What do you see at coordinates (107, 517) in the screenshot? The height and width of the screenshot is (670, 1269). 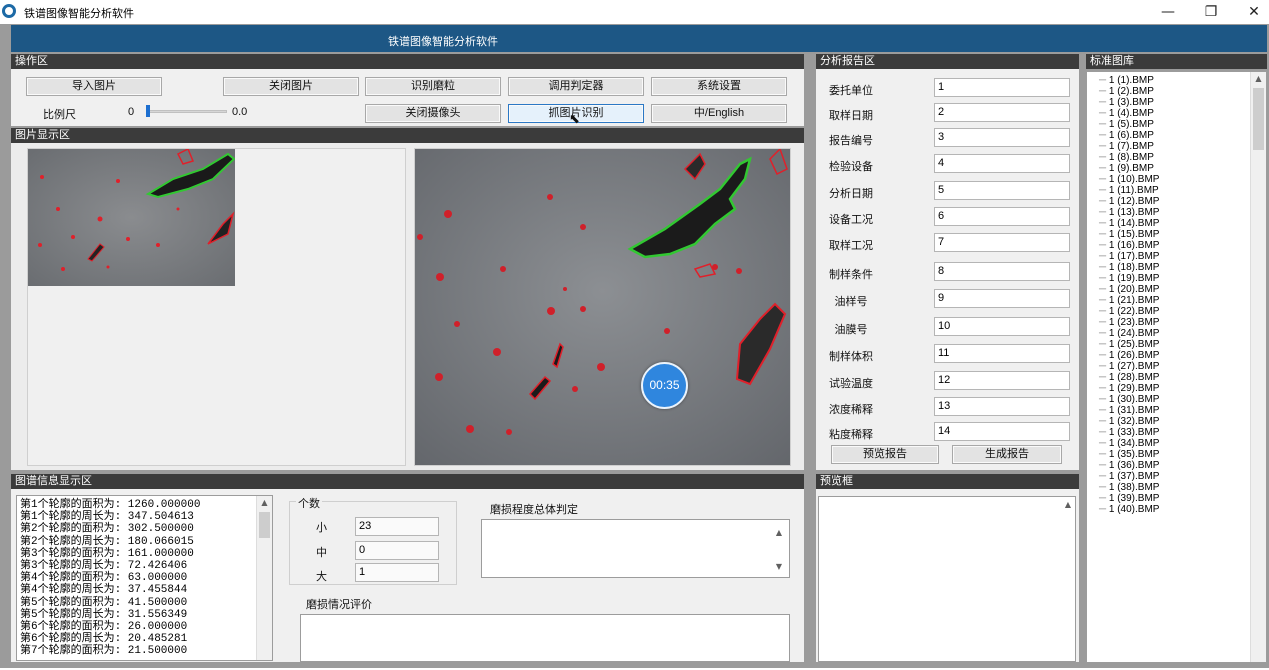 I see `contour-info-line: 第1个轮廓的周长为: 347.504613` at bounding box center [107, 517].